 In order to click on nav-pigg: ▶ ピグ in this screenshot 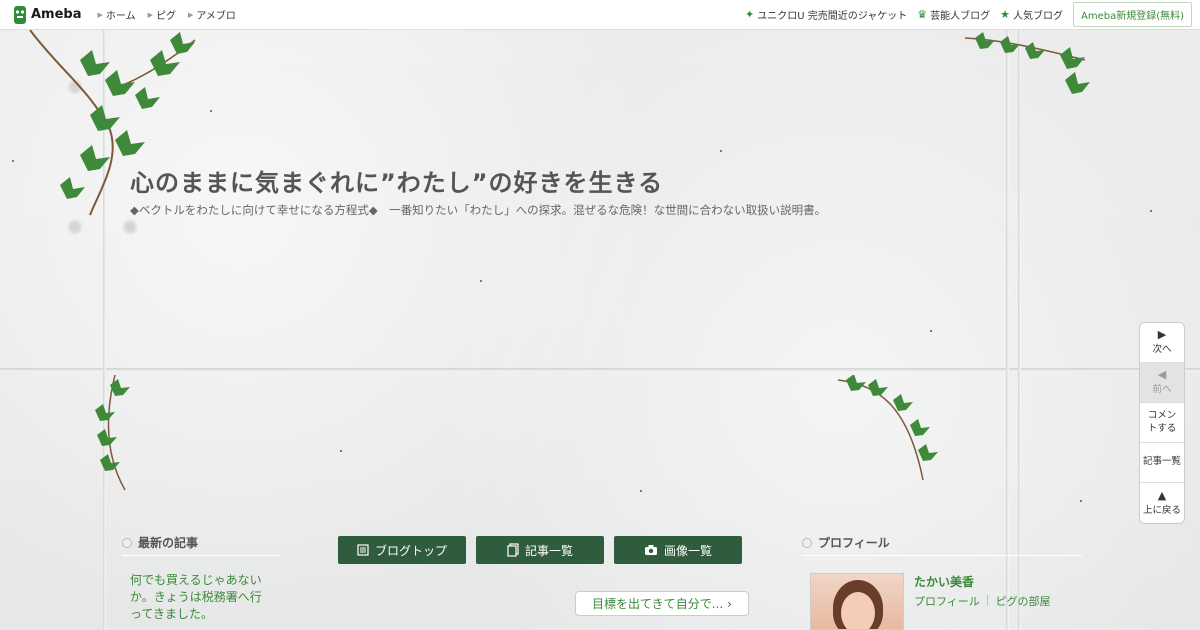, I will do `click(161, 15)`.